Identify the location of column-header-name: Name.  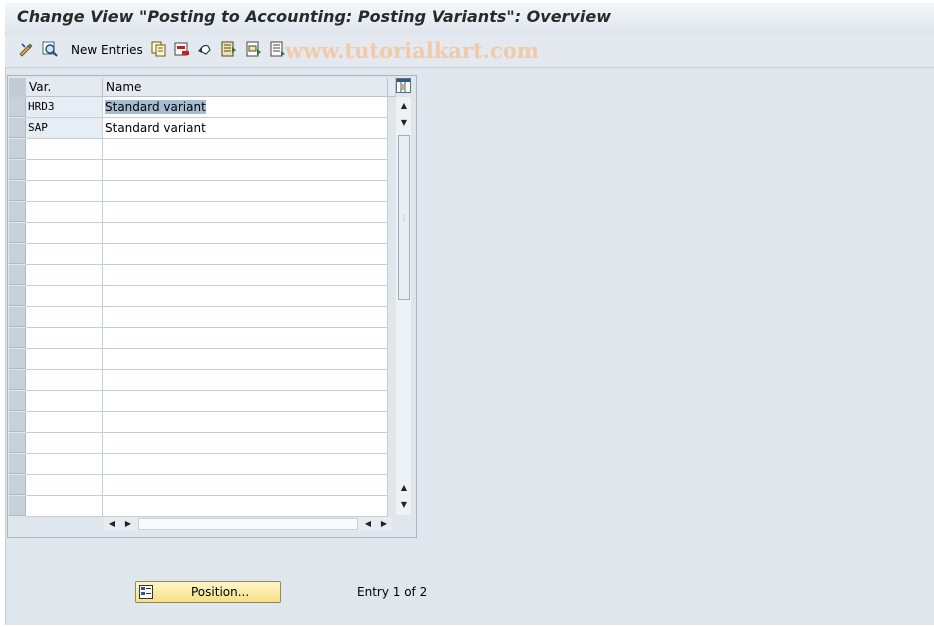
(245, 87).